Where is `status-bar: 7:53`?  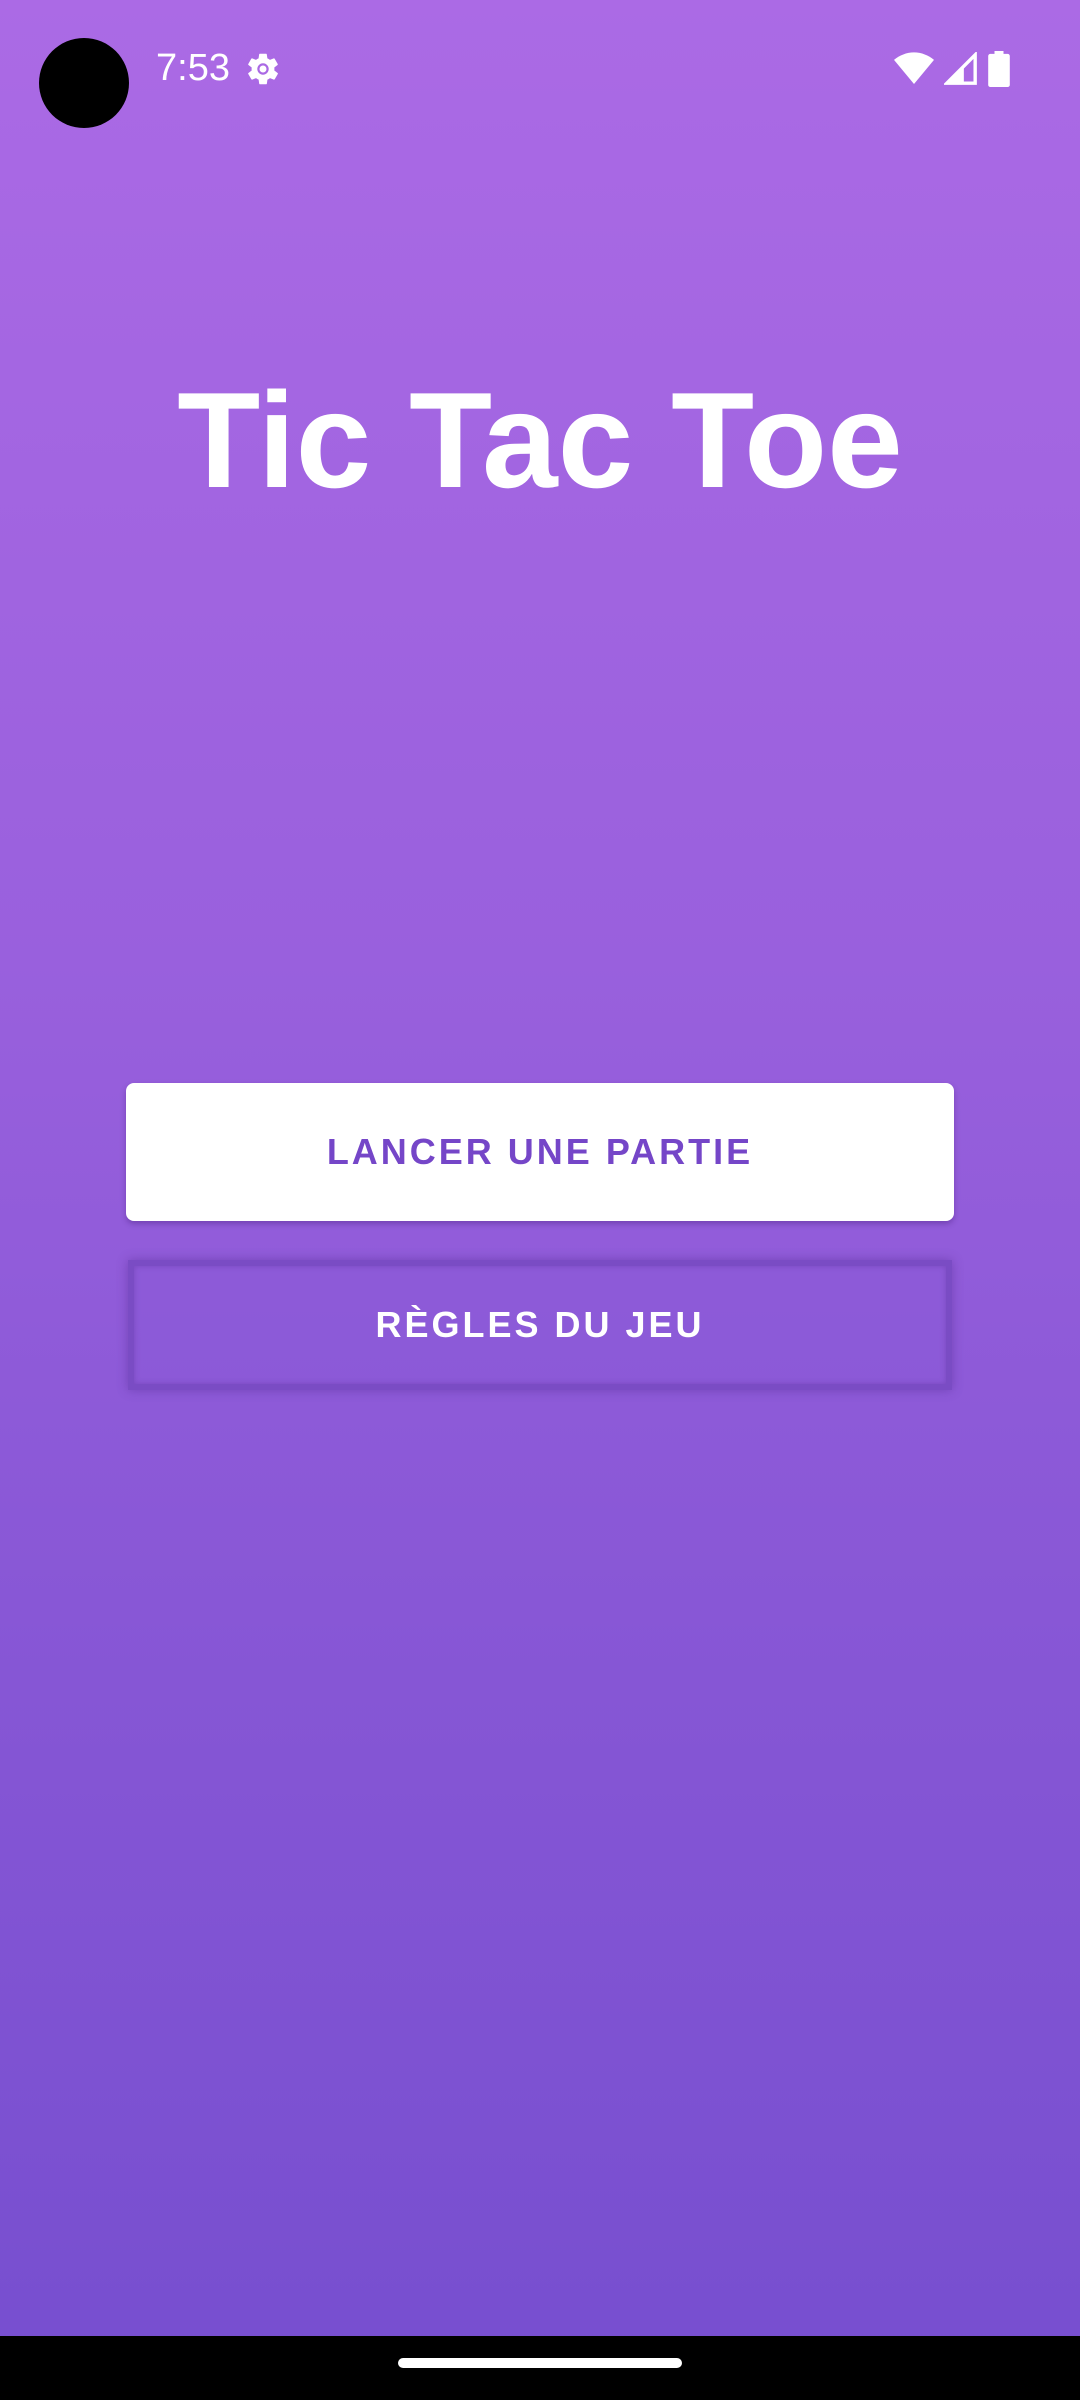 status-bar: 7:53 is located at coordinates (540, 67).